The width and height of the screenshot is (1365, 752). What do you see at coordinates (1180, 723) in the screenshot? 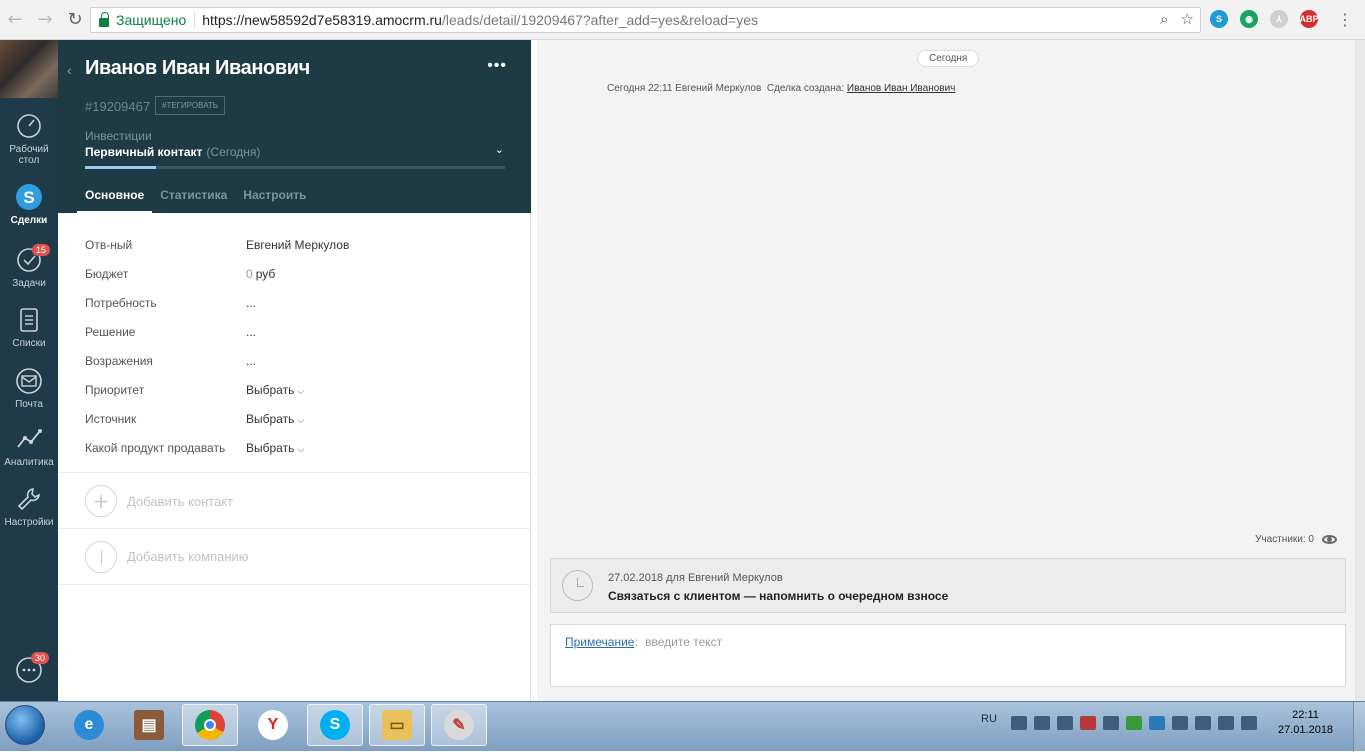
I see `tray-flag-icon` at bounding box center [1180, 723].